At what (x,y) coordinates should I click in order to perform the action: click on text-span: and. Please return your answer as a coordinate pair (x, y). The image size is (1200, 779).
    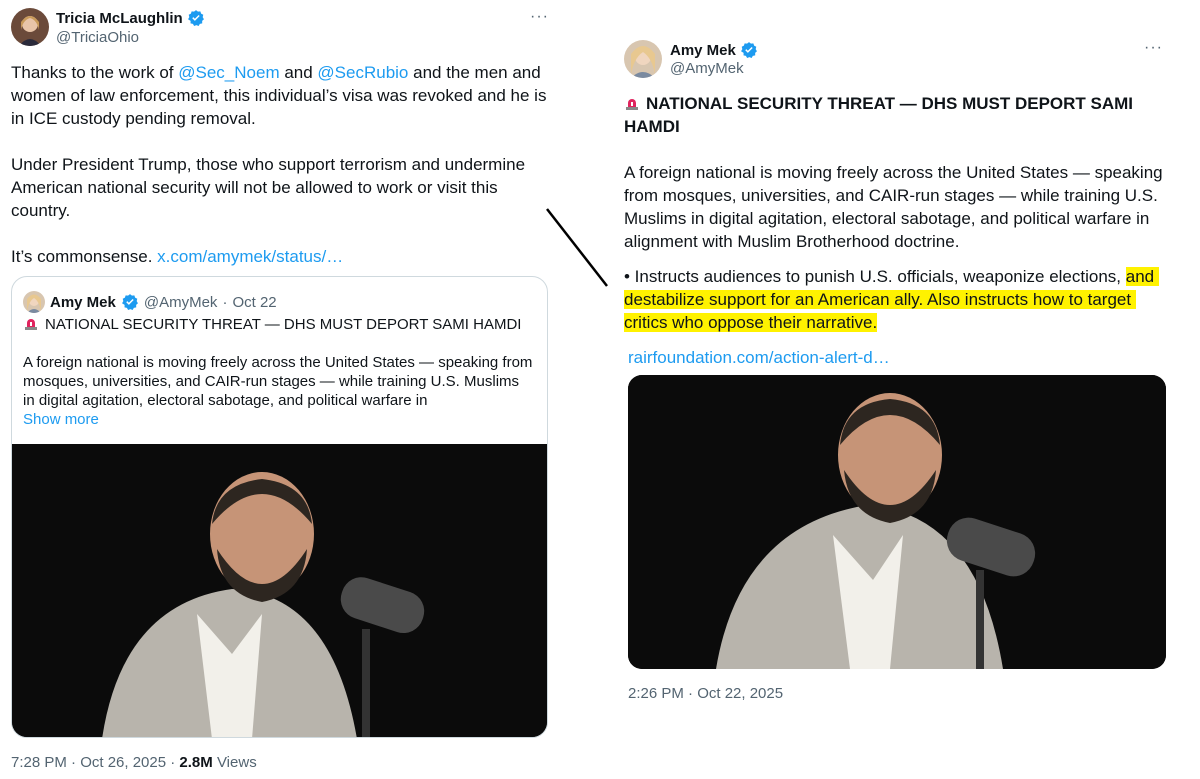
    Looking at the image, I should click on (298, 72).